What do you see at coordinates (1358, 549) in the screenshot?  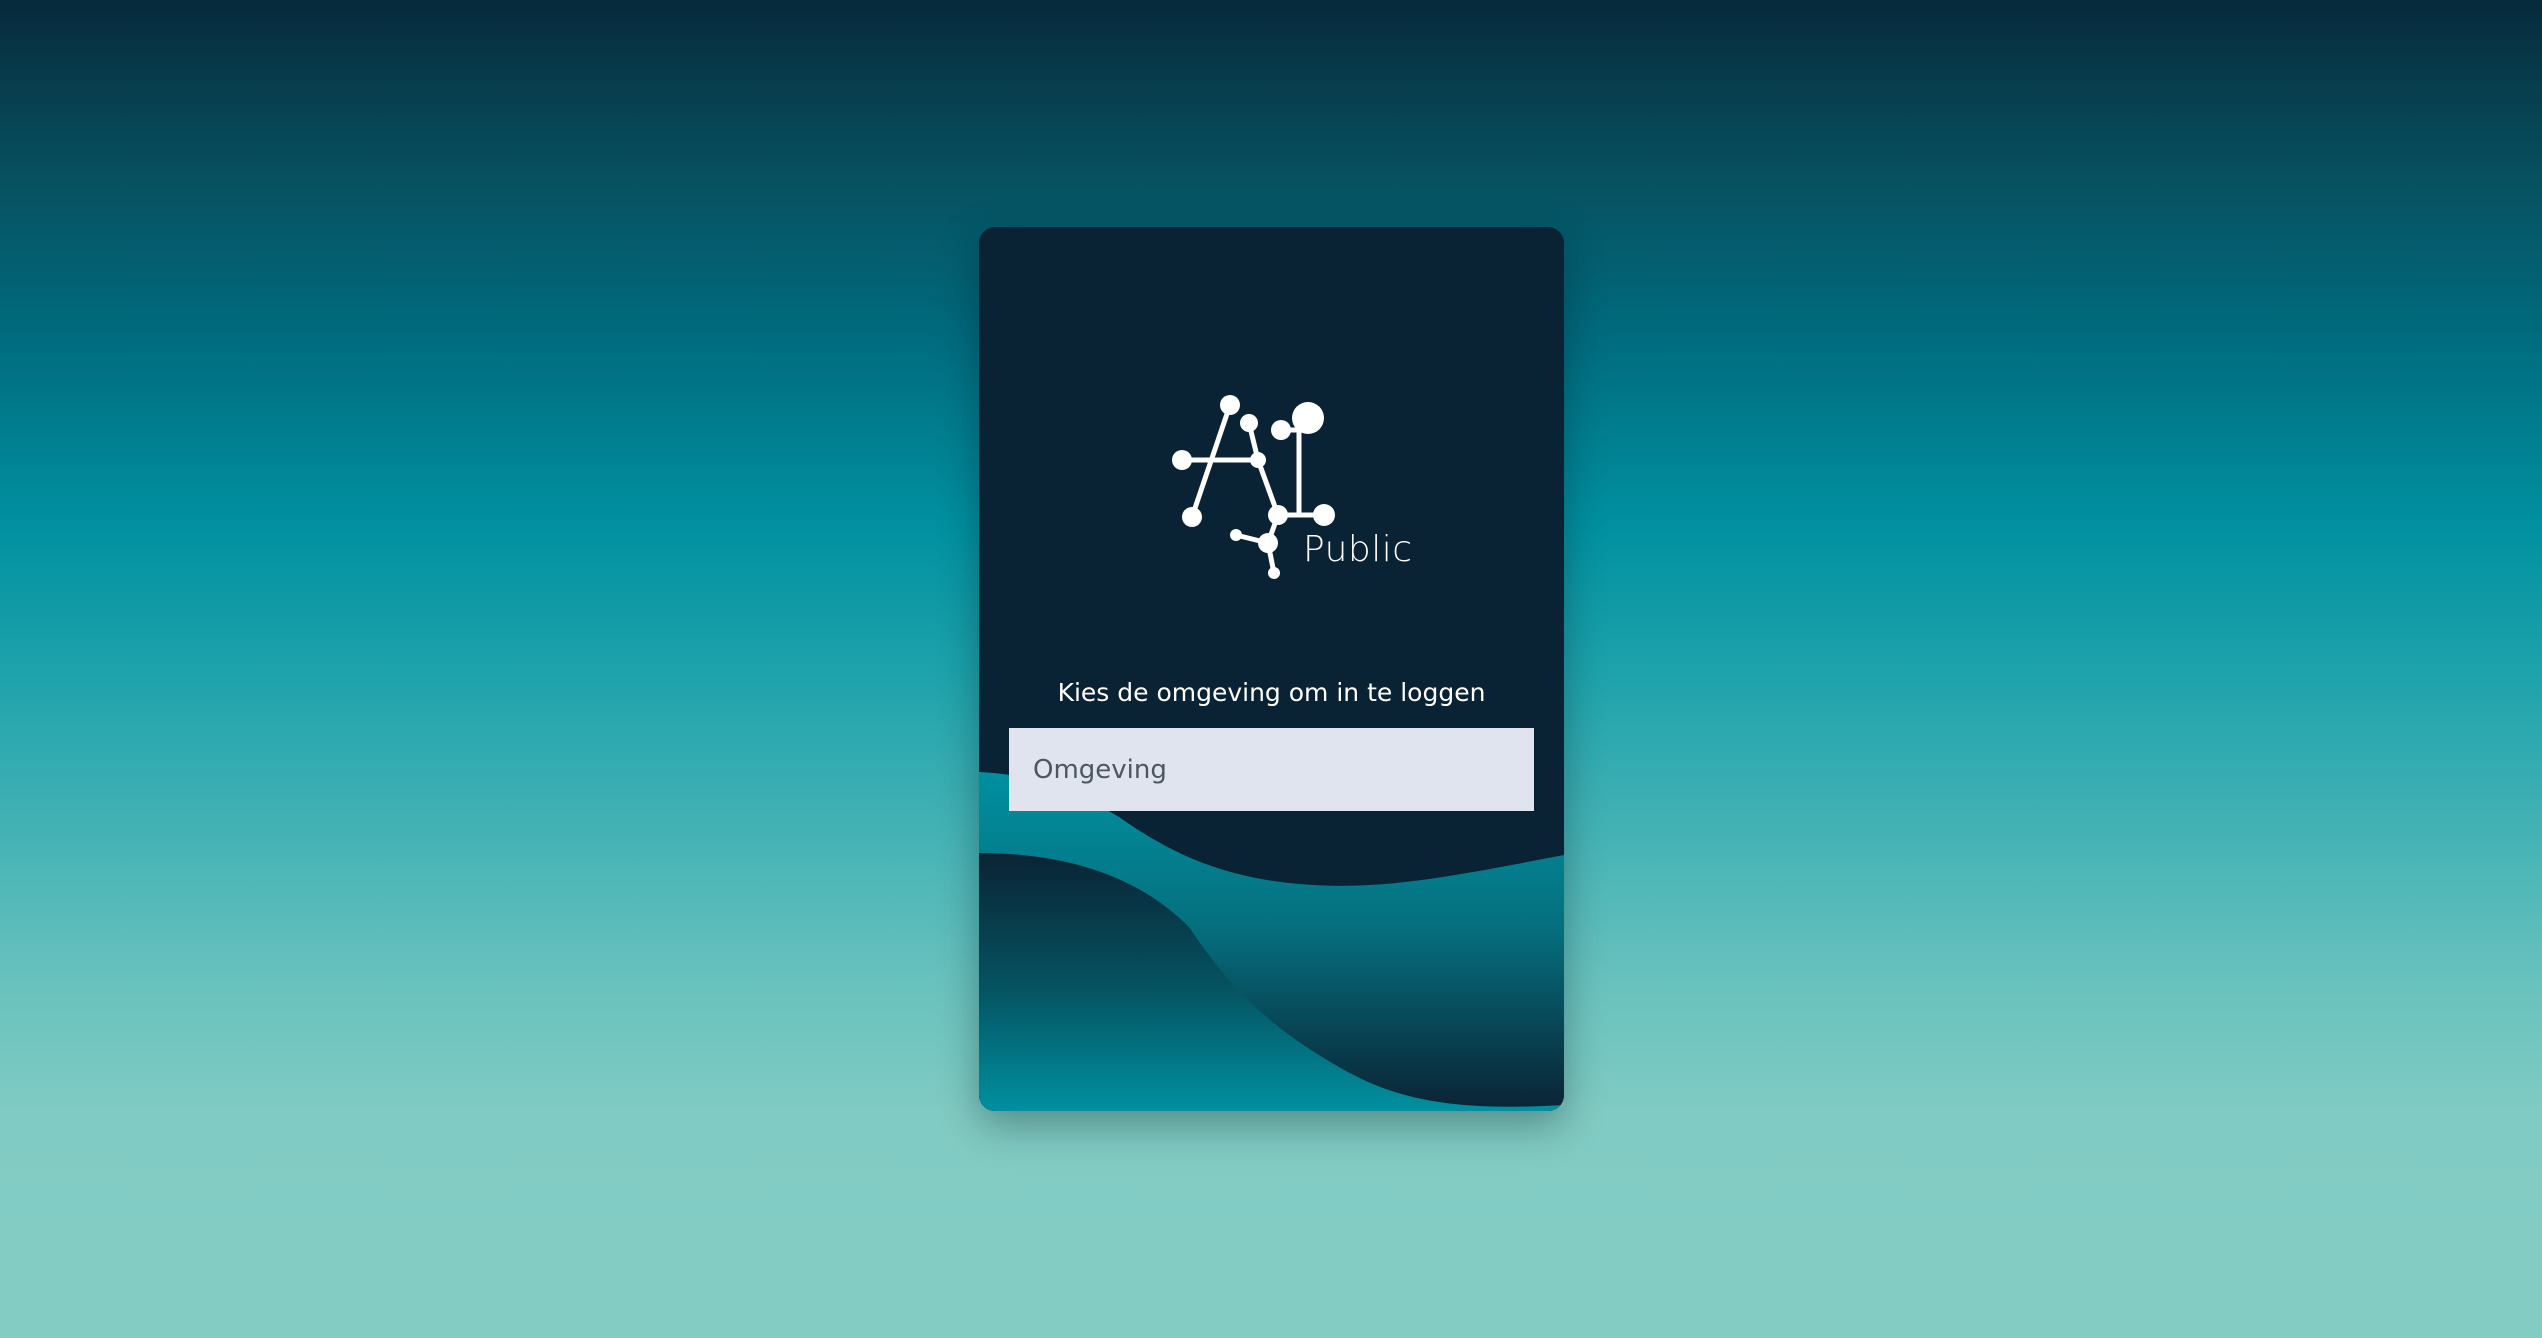 I see `logo-wordmark: Public` at bounding box center [1358, 549].